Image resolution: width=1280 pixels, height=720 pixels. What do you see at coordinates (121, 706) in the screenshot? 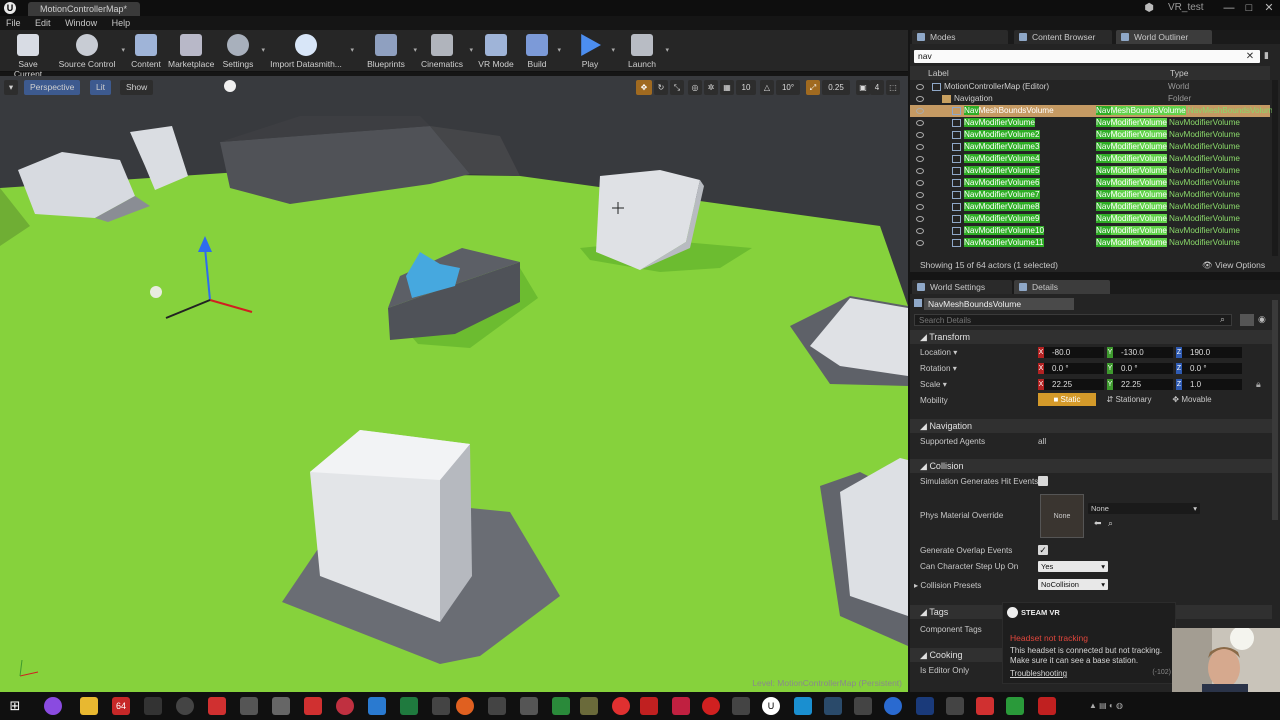
I see `app-icon: 64` at bounding box center [121, 706].